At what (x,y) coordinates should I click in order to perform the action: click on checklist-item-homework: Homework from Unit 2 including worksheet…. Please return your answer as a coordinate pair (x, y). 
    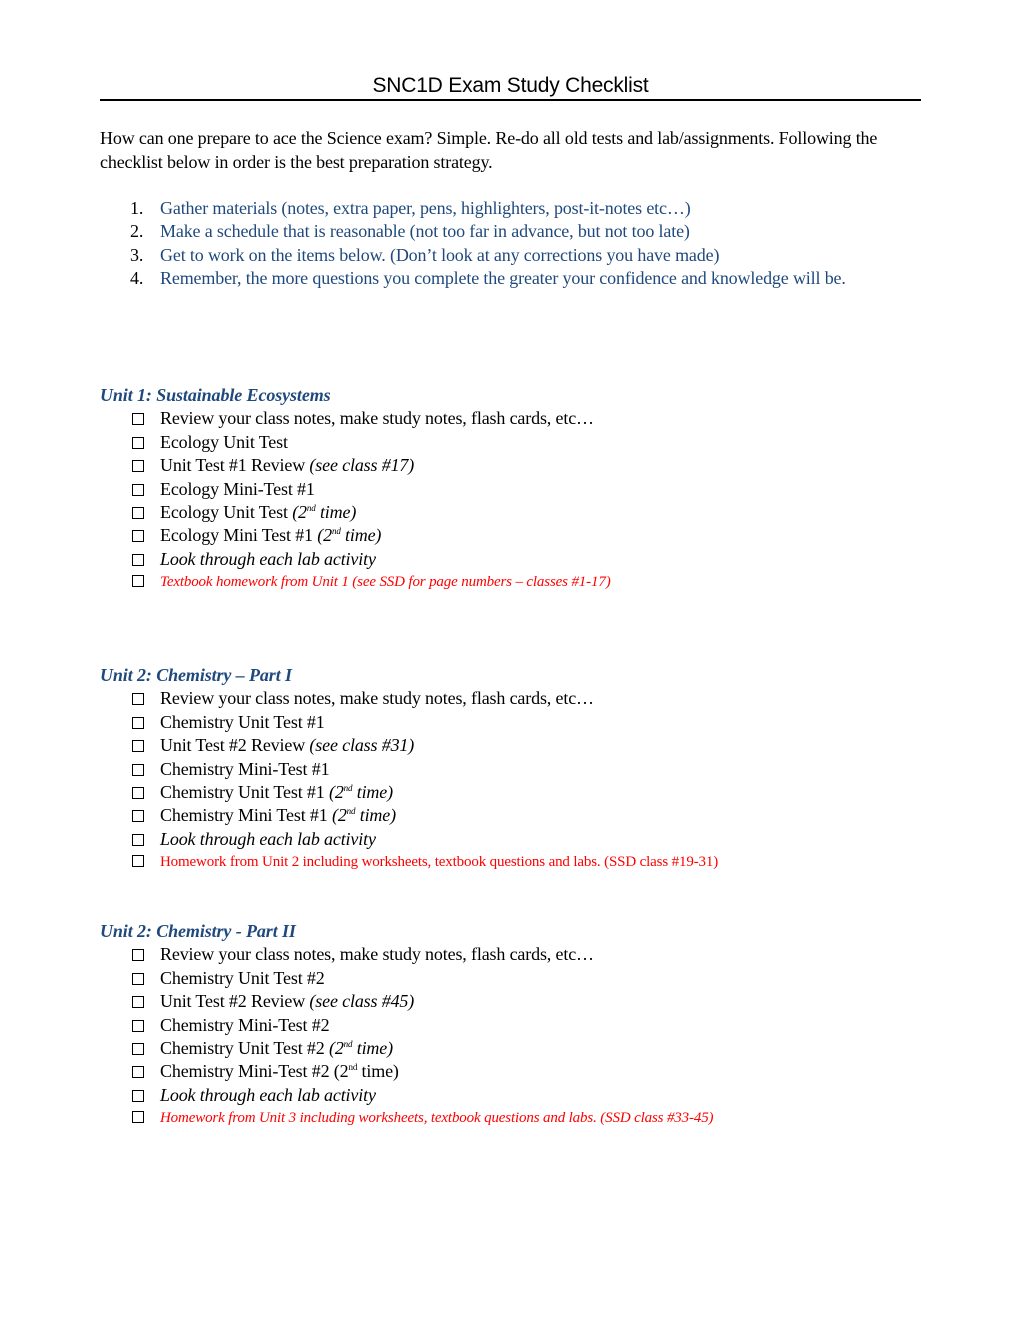
    Looking at the image, I should click on (515, 862).